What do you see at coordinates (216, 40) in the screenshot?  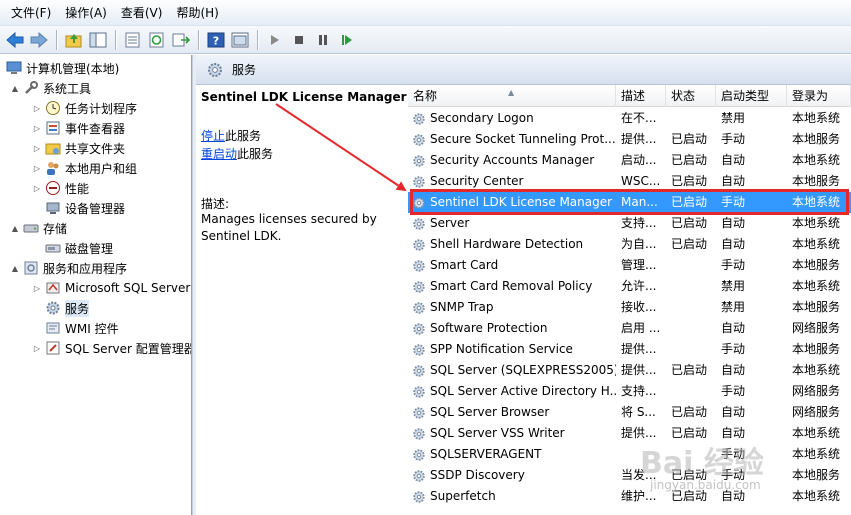 I see `help-icon: ?` at bounding box center [216, 40].